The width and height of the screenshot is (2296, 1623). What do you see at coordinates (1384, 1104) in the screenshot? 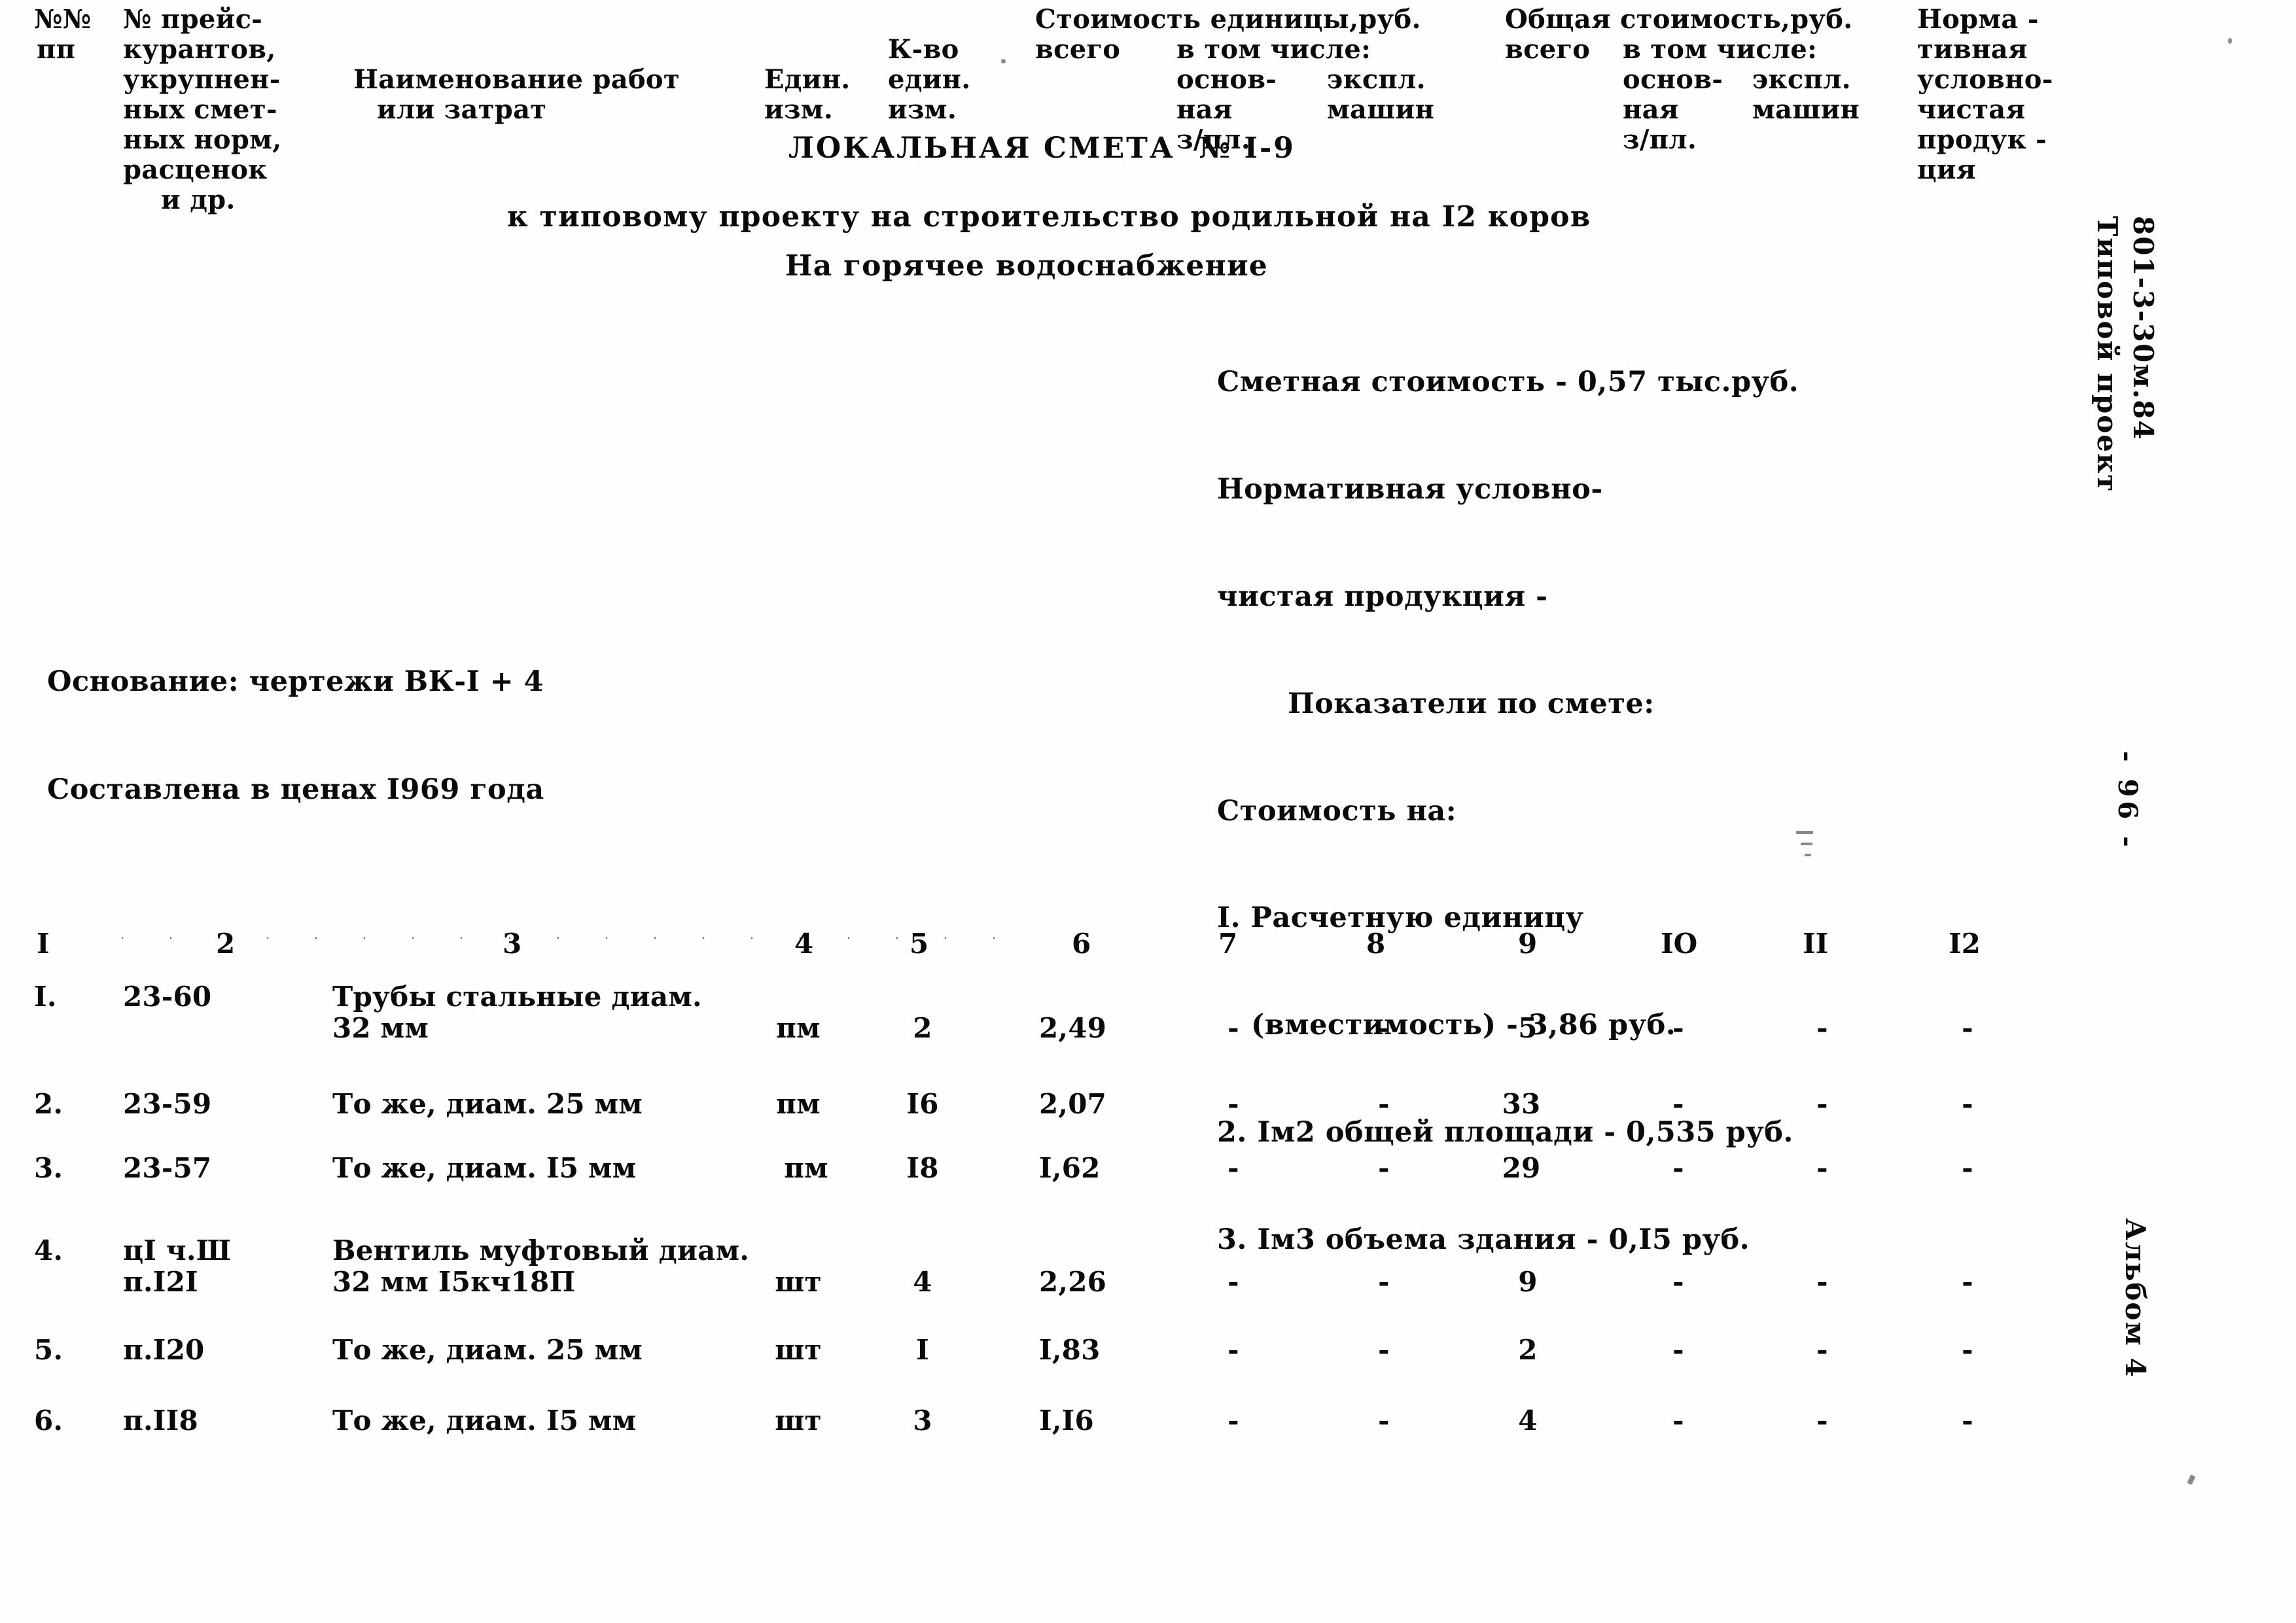
I see `row-2-unit-cost-machines: -` at bounding box center [1384, 1104].